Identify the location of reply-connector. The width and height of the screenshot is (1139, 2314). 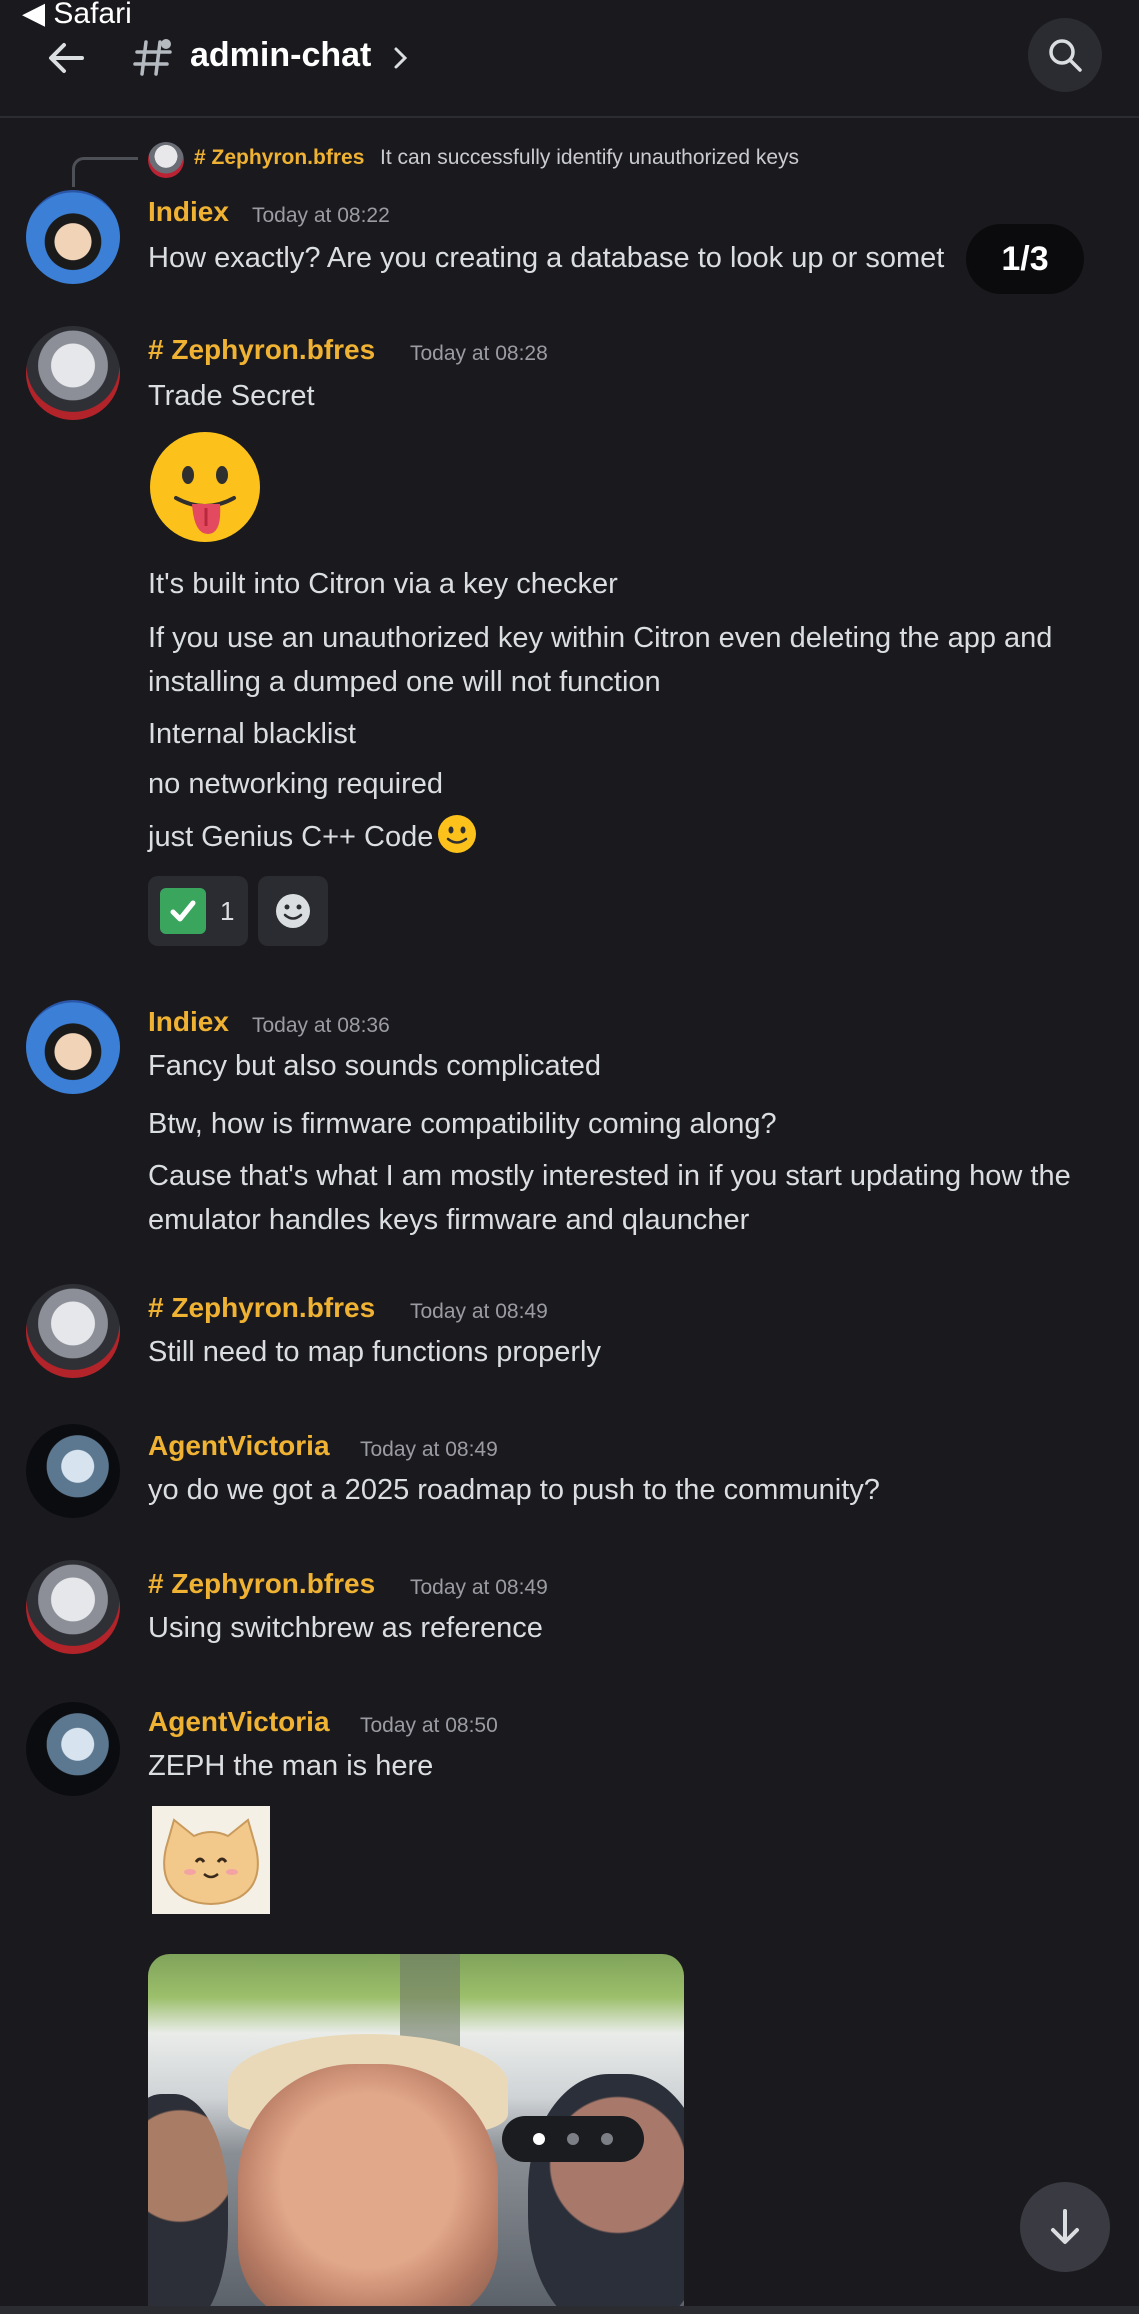
(105, 172).